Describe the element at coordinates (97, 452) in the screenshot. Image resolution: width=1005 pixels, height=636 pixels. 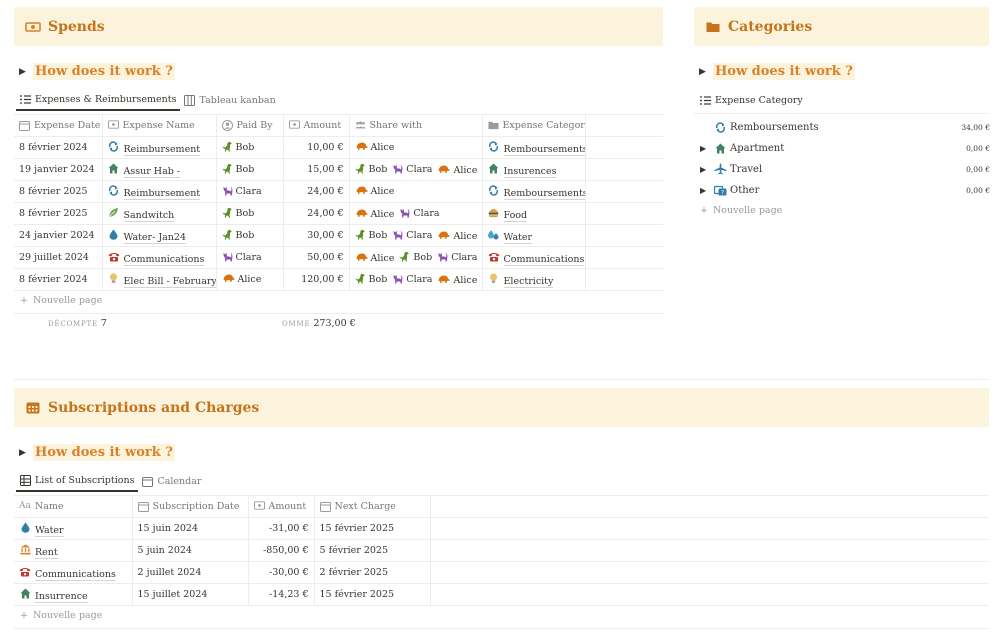
I see `subscriptions-how-toggle: ▶ How does it work ?` at that location.